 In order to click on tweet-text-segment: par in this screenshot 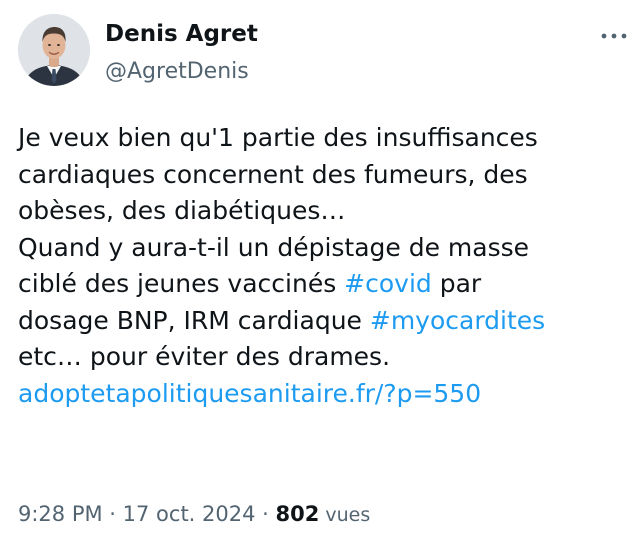, I will do `click(456, 283)`.